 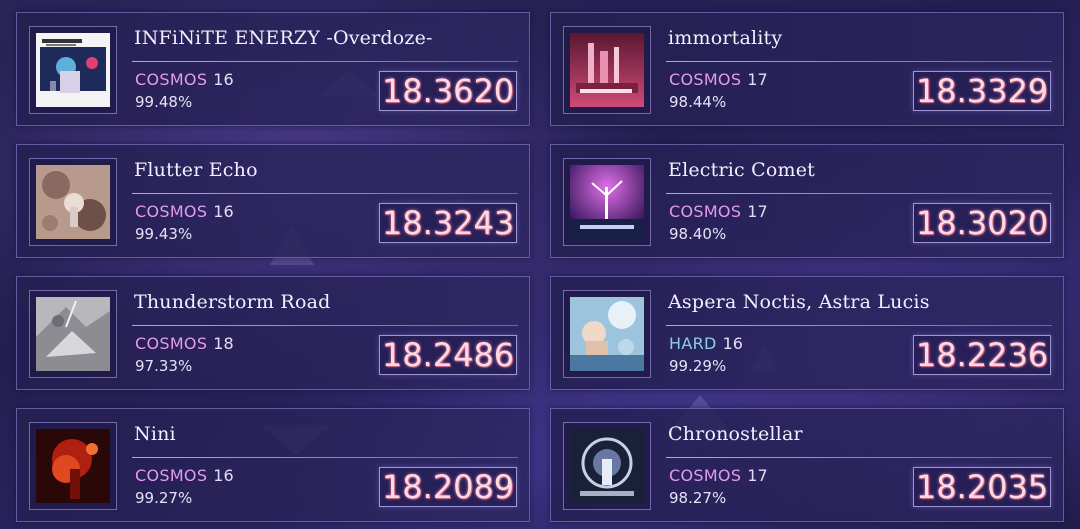 I want to click on song-title: immortality, so click(x=725, y=38).